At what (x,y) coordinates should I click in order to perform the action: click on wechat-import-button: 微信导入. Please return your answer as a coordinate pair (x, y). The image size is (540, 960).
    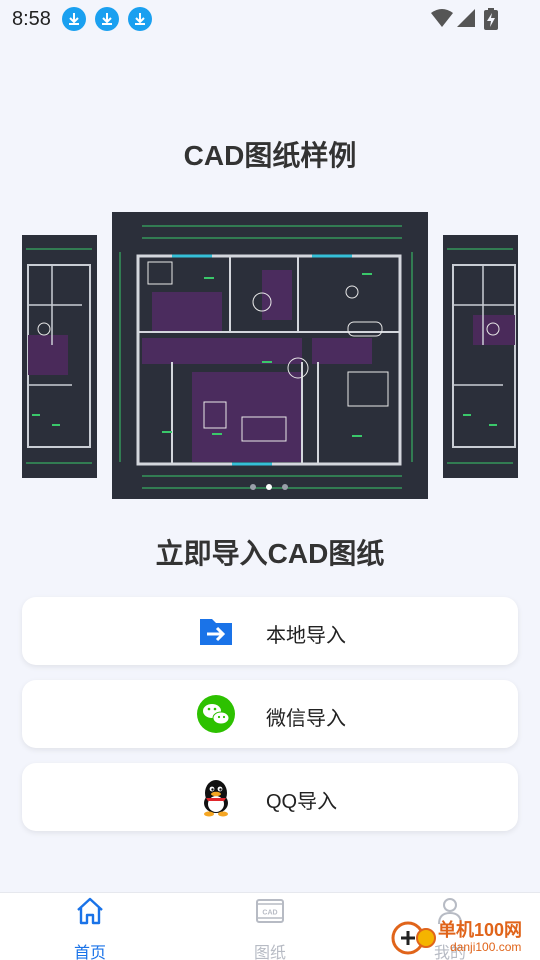
    Looking at the image, I should click on (270, 714).